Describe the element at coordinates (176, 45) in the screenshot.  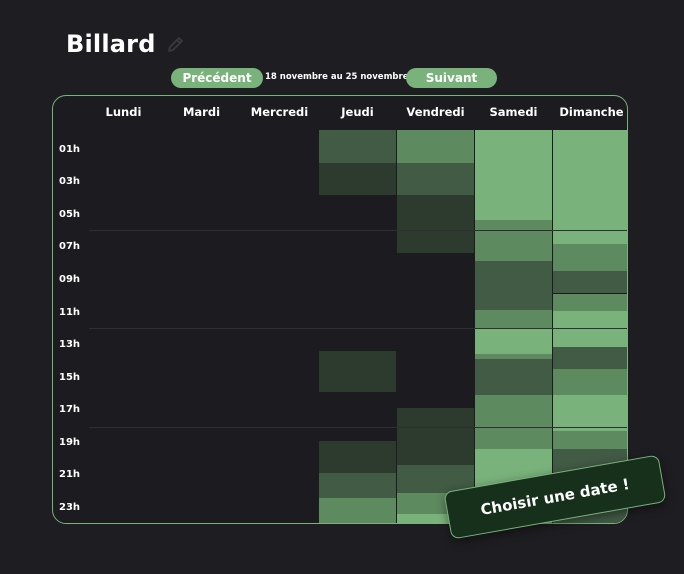
I see `pencil-icon` at that location.